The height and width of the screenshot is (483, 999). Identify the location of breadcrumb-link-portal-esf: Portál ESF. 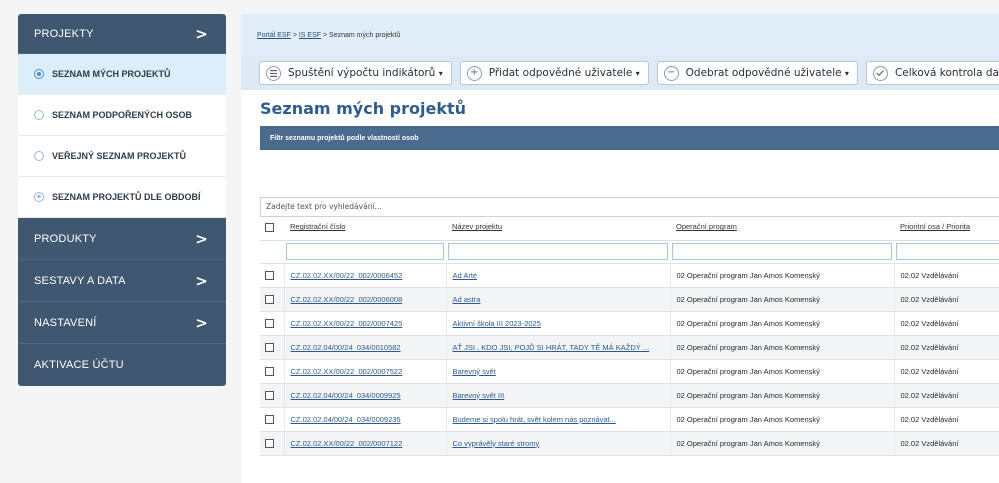
(274, 35).